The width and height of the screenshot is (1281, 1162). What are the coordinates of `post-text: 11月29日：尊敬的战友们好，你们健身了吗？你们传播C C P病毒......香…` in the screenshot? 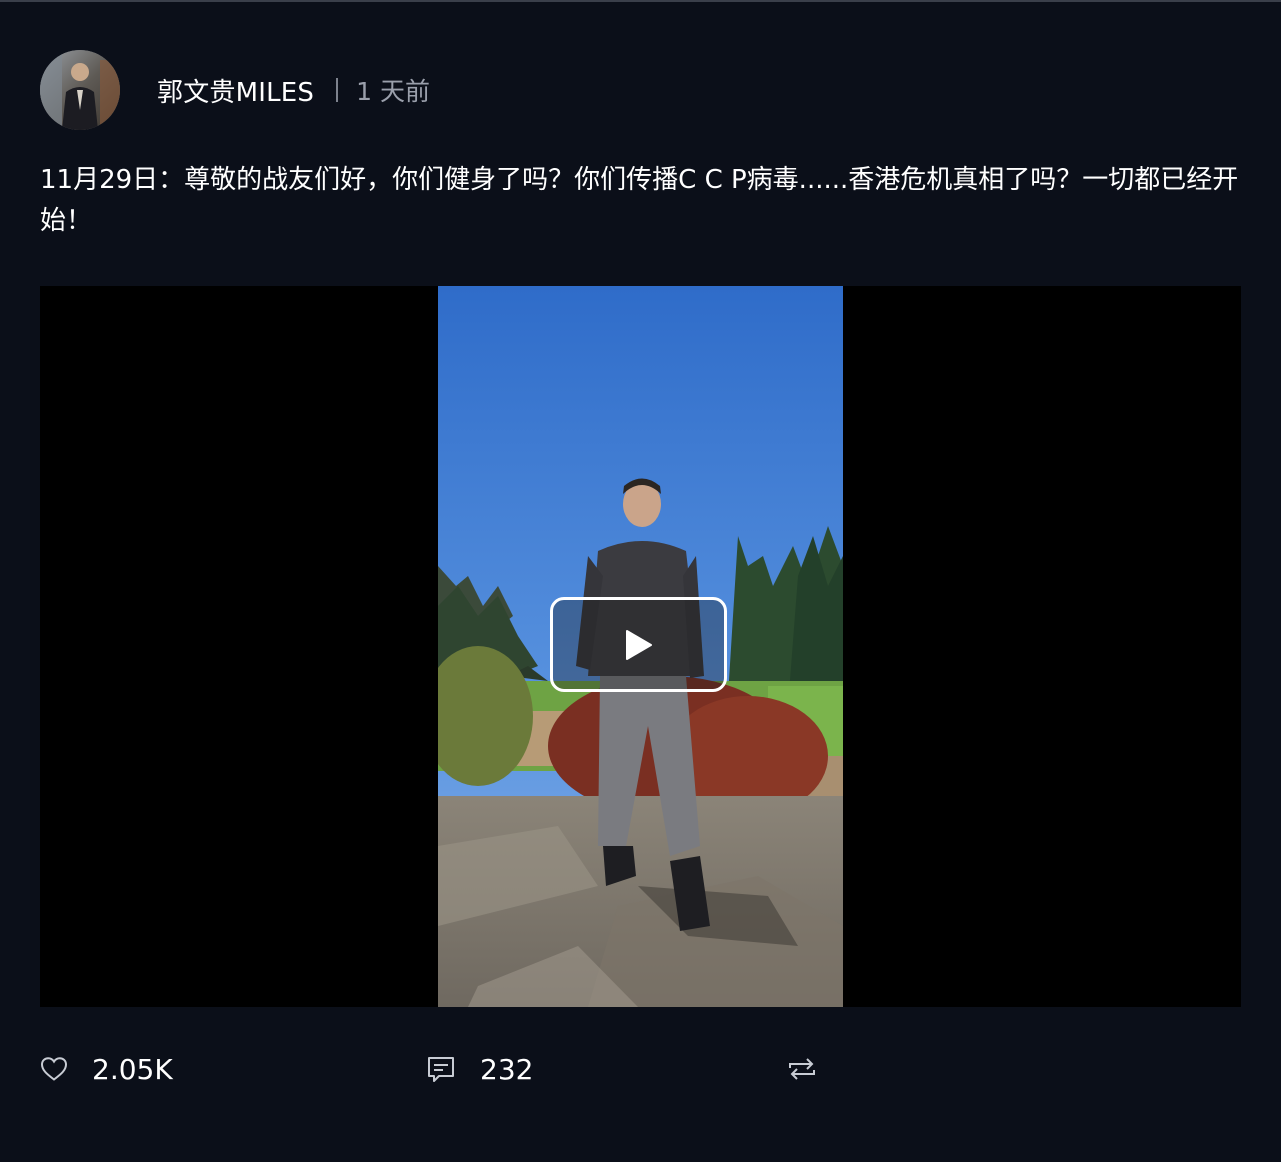 It's located at (639, 200).